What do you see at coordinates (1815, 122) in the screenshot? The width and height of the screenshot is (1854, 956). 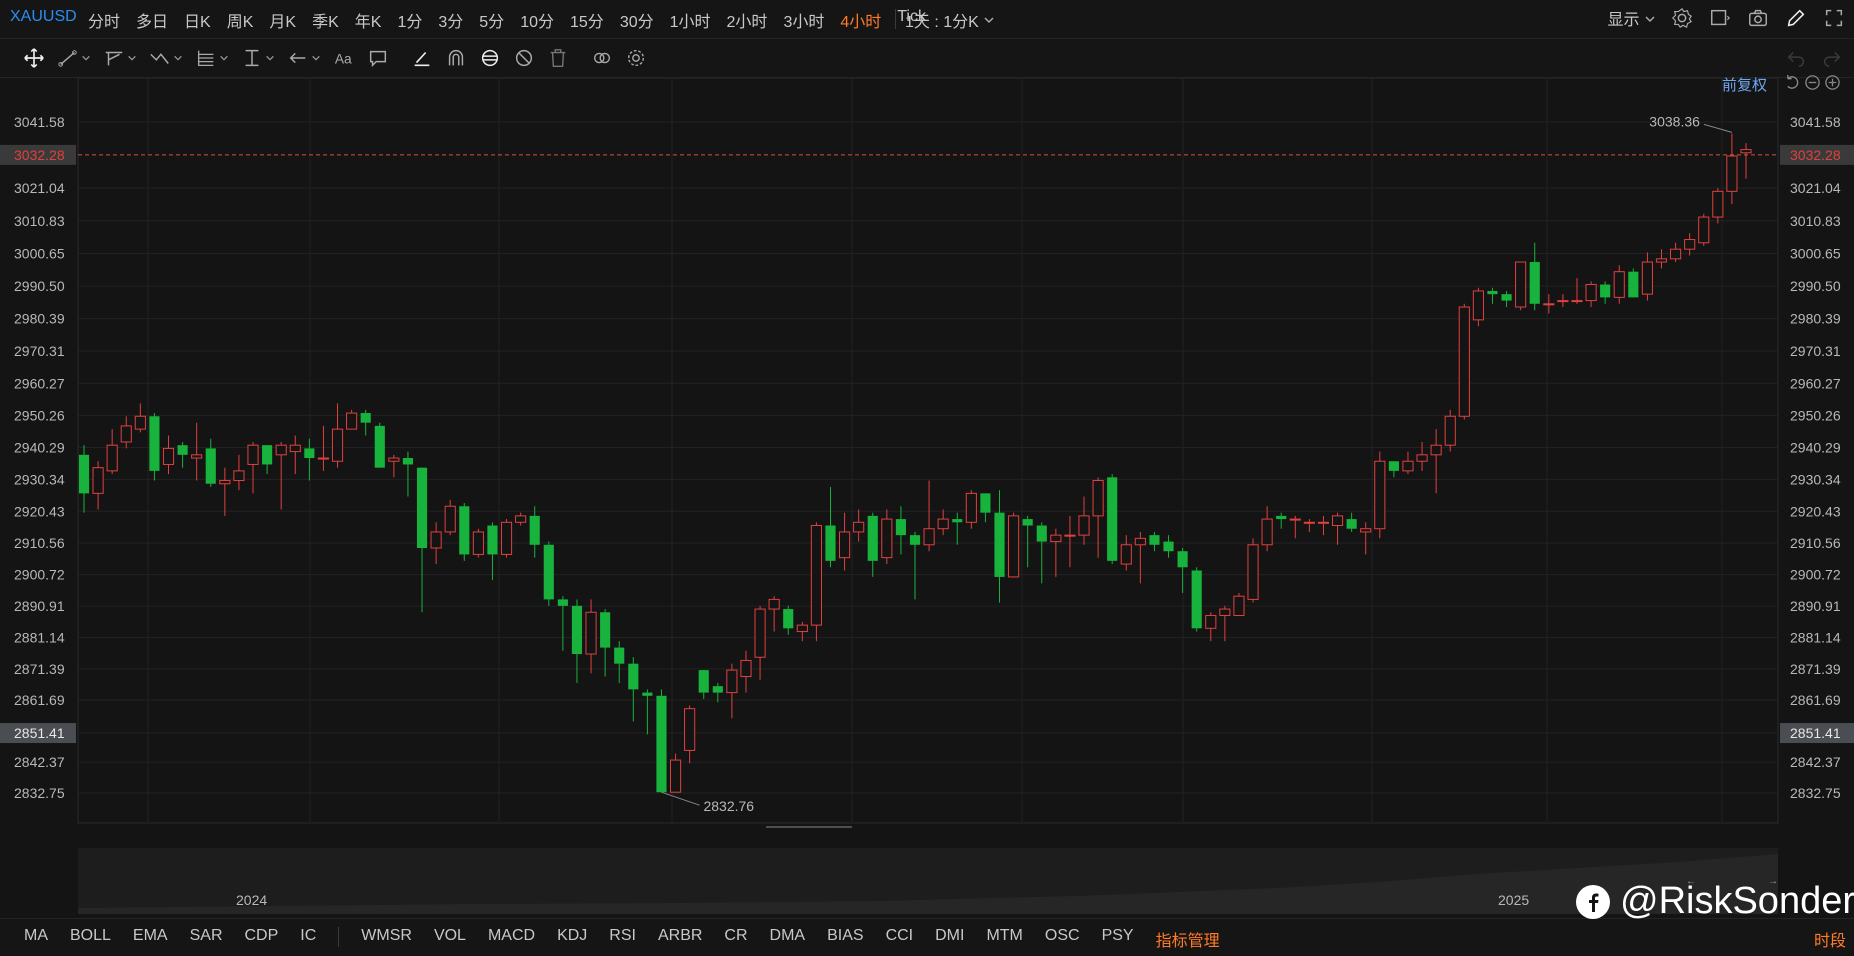 I see `price-tick-right: 3041.58` at bounding box center [1815, 122].